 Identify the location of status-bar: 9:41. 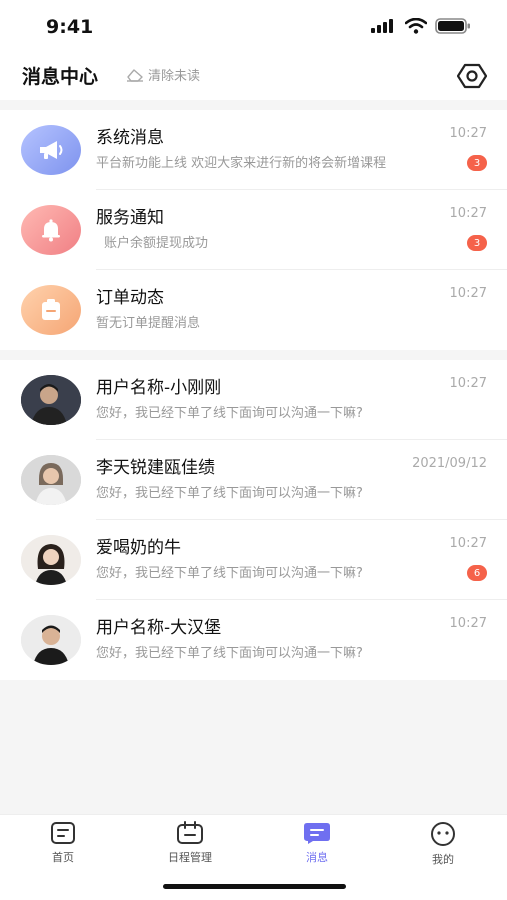
(253, 25).